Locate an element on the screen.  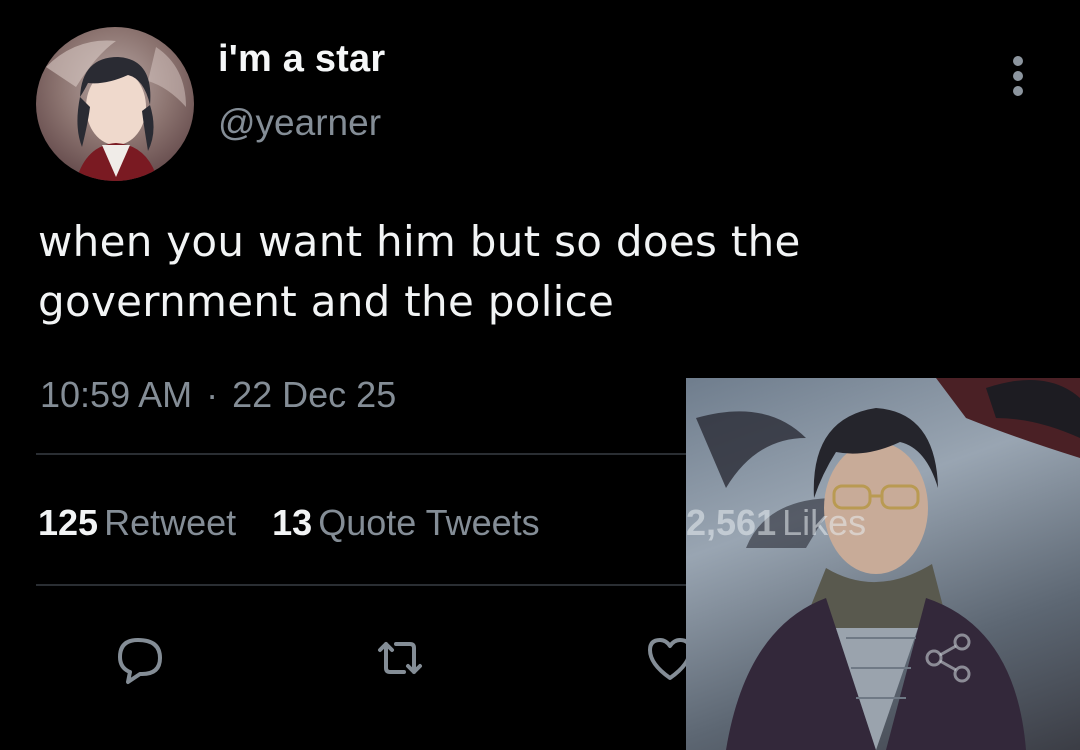
tweet-stats: 125 Retweet 13 Quote Tweets is located at coordinates (307, 523).